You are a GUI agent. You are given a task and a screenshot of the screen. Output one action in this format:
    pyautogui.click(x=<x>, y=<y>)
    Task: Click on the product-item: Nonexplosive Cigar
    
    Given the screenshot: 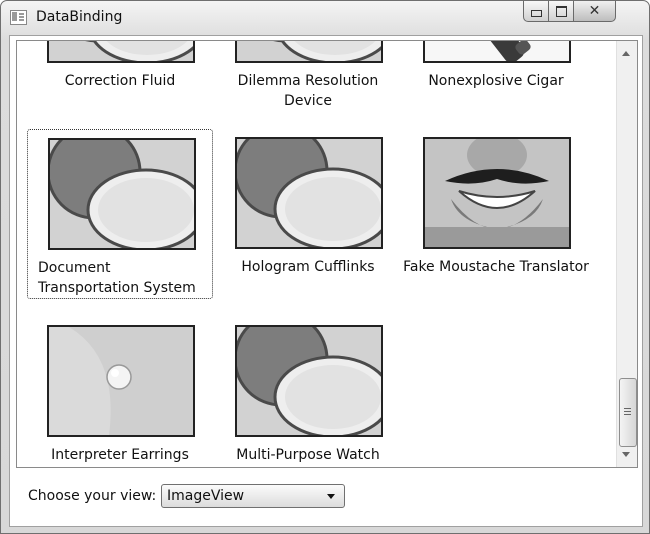 What is the action you would take?
    pyautogui.click(x=496, y=77)
    